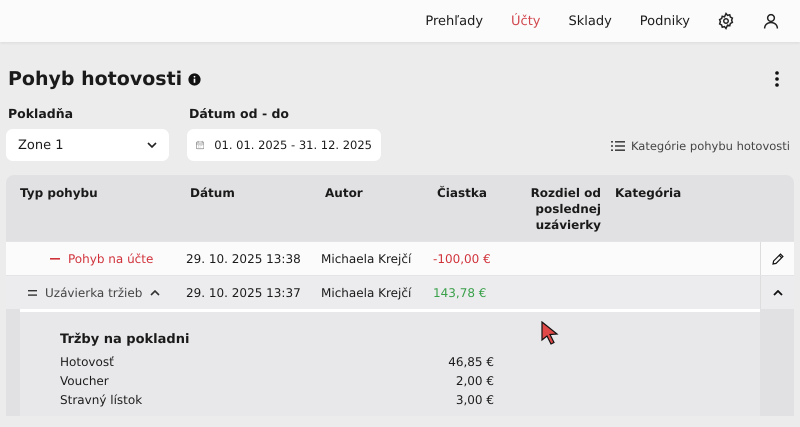  Describe the element at coordinates (565, 209) in the screenshot. I see `column-header: Rozdiel od poslednej uzávierky` at that location.